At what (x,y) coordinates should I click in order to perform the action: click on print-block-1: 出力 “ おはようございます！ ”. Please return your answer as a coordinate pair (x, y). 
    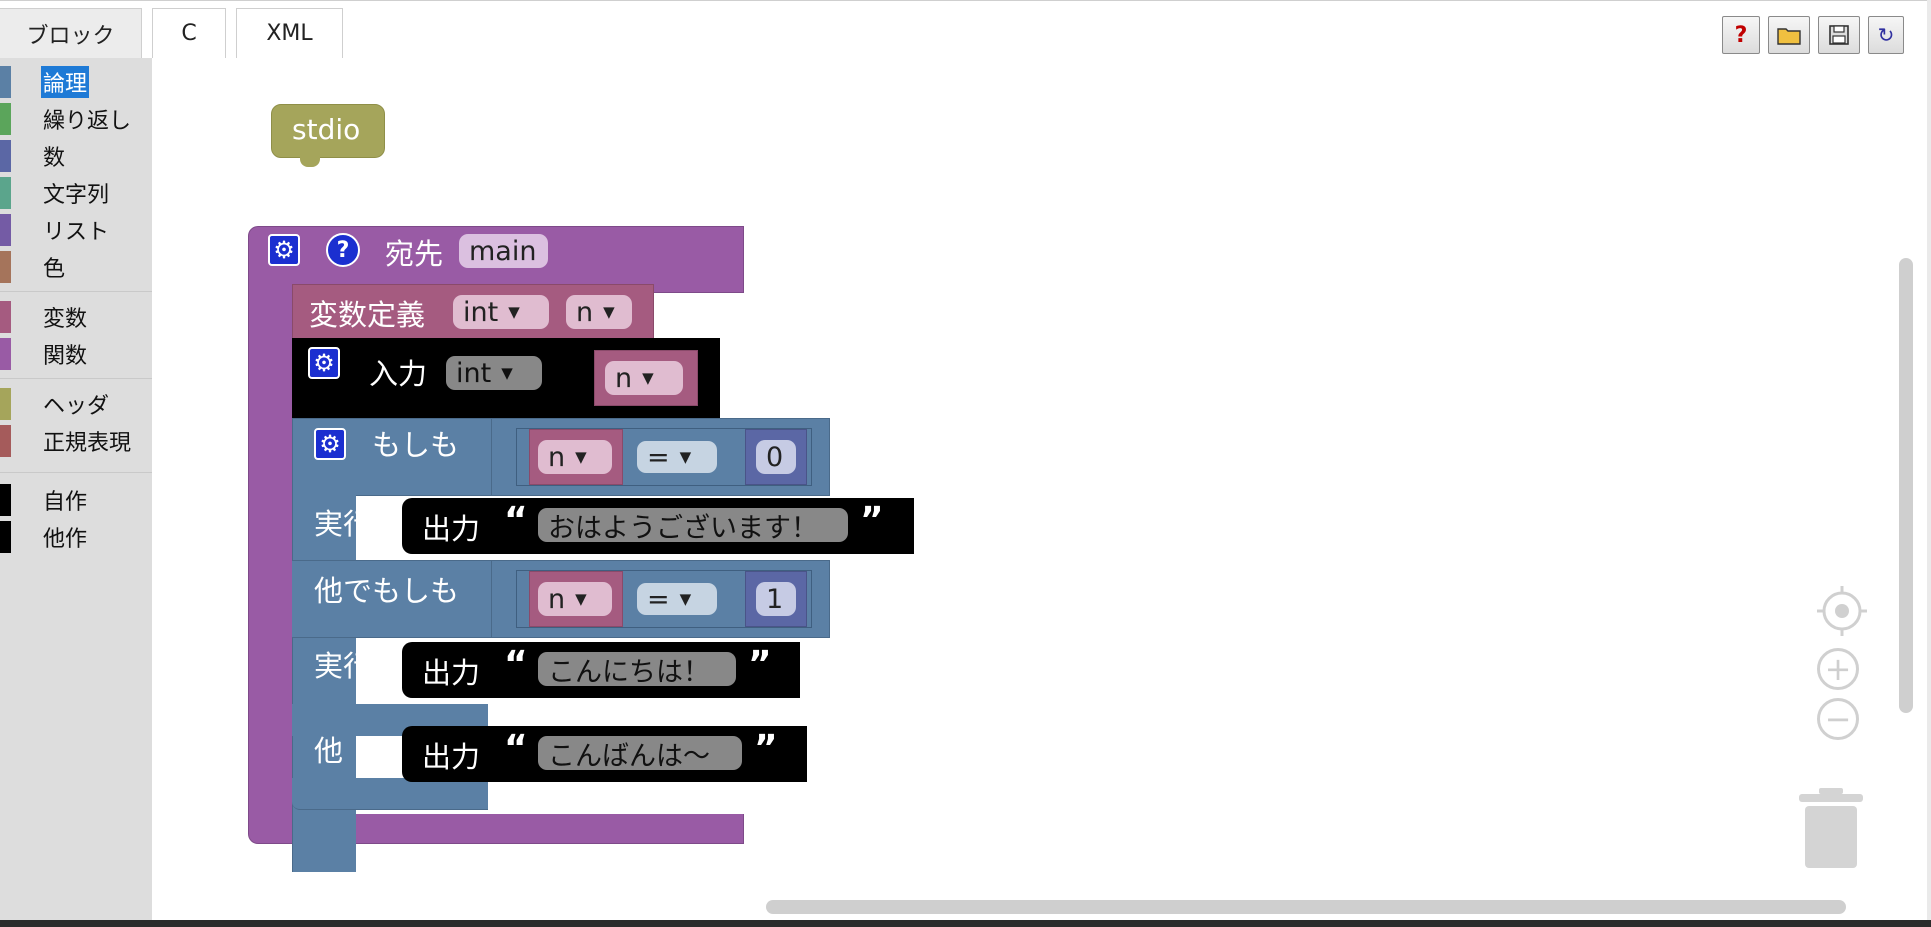
    Looking at the image, I should click on (658, 526).